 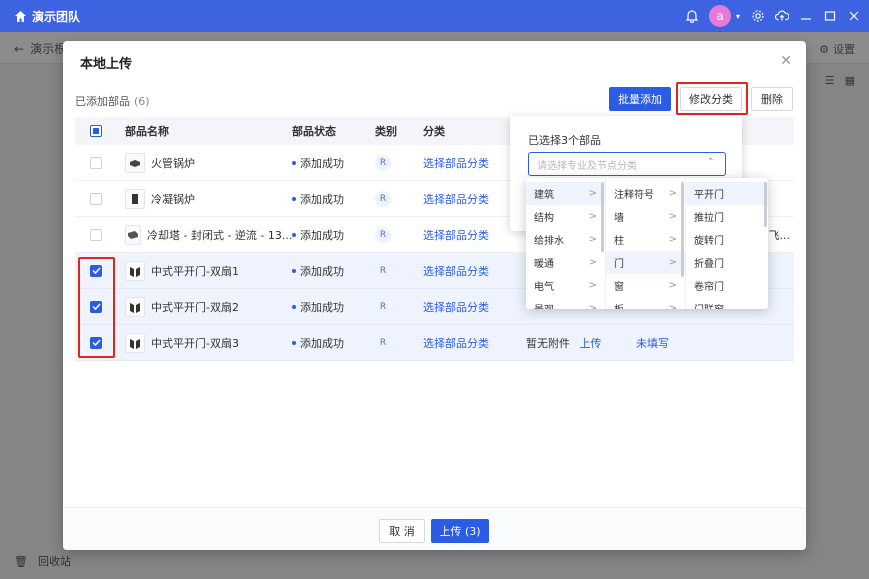 I want to click on no-attachment-text: 暂无附件, so click(x=548, y=343).